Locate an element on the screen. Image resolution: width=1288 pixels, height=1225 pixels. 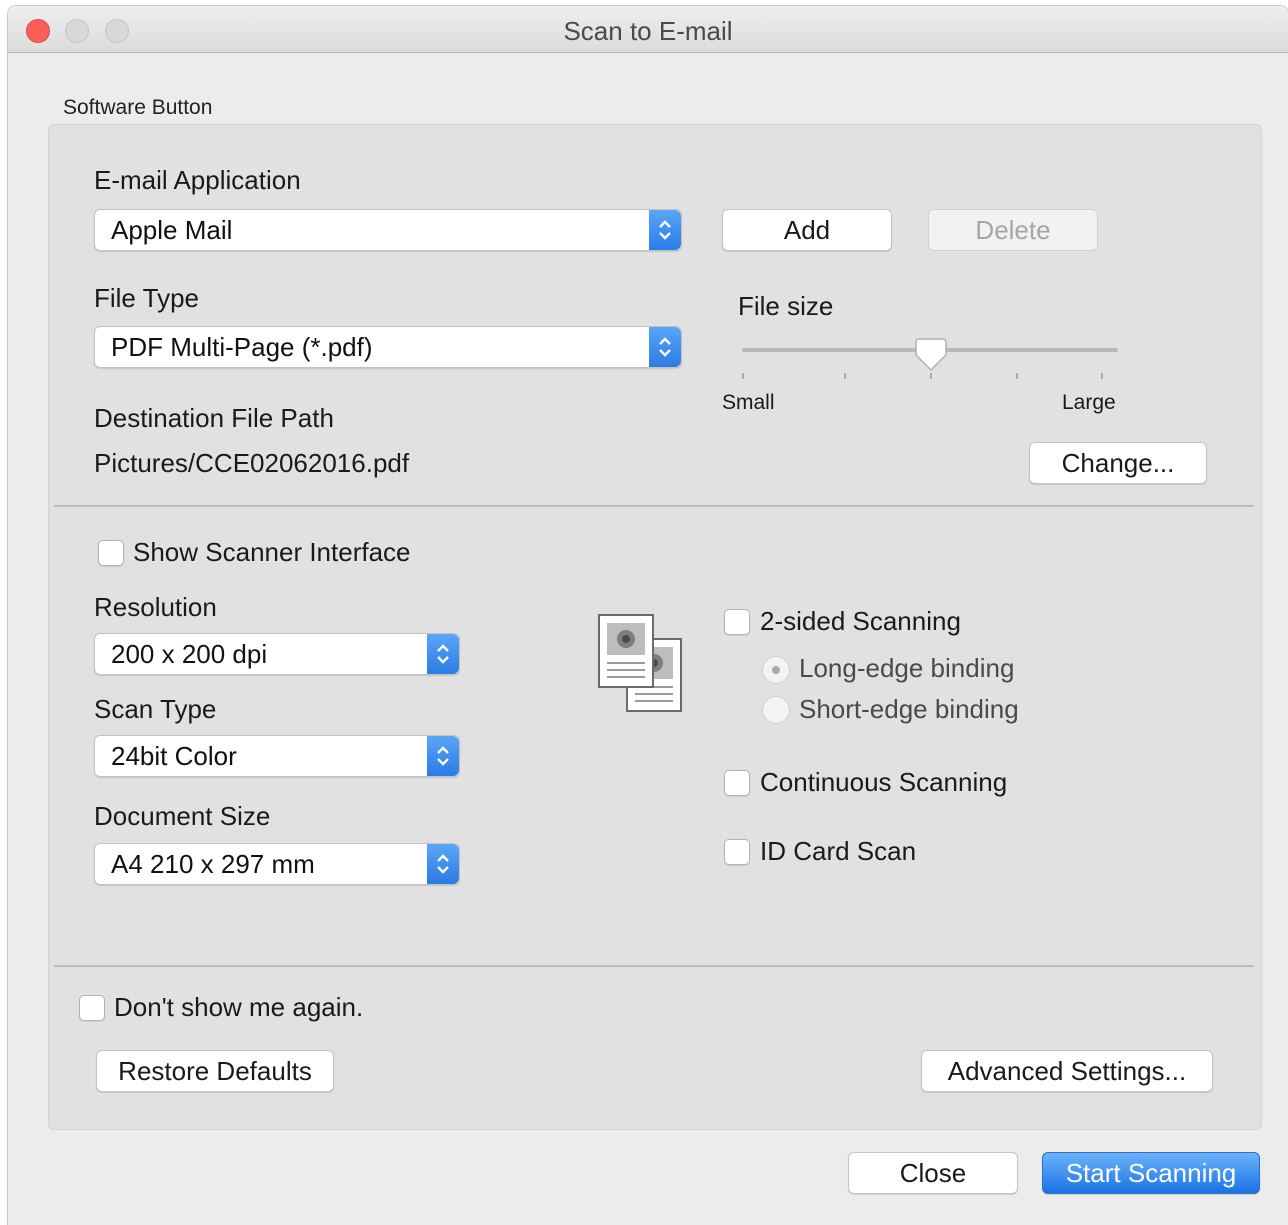
destination-path: Pictures/CCE02062016.pdf is located at coordinates (252, 463).